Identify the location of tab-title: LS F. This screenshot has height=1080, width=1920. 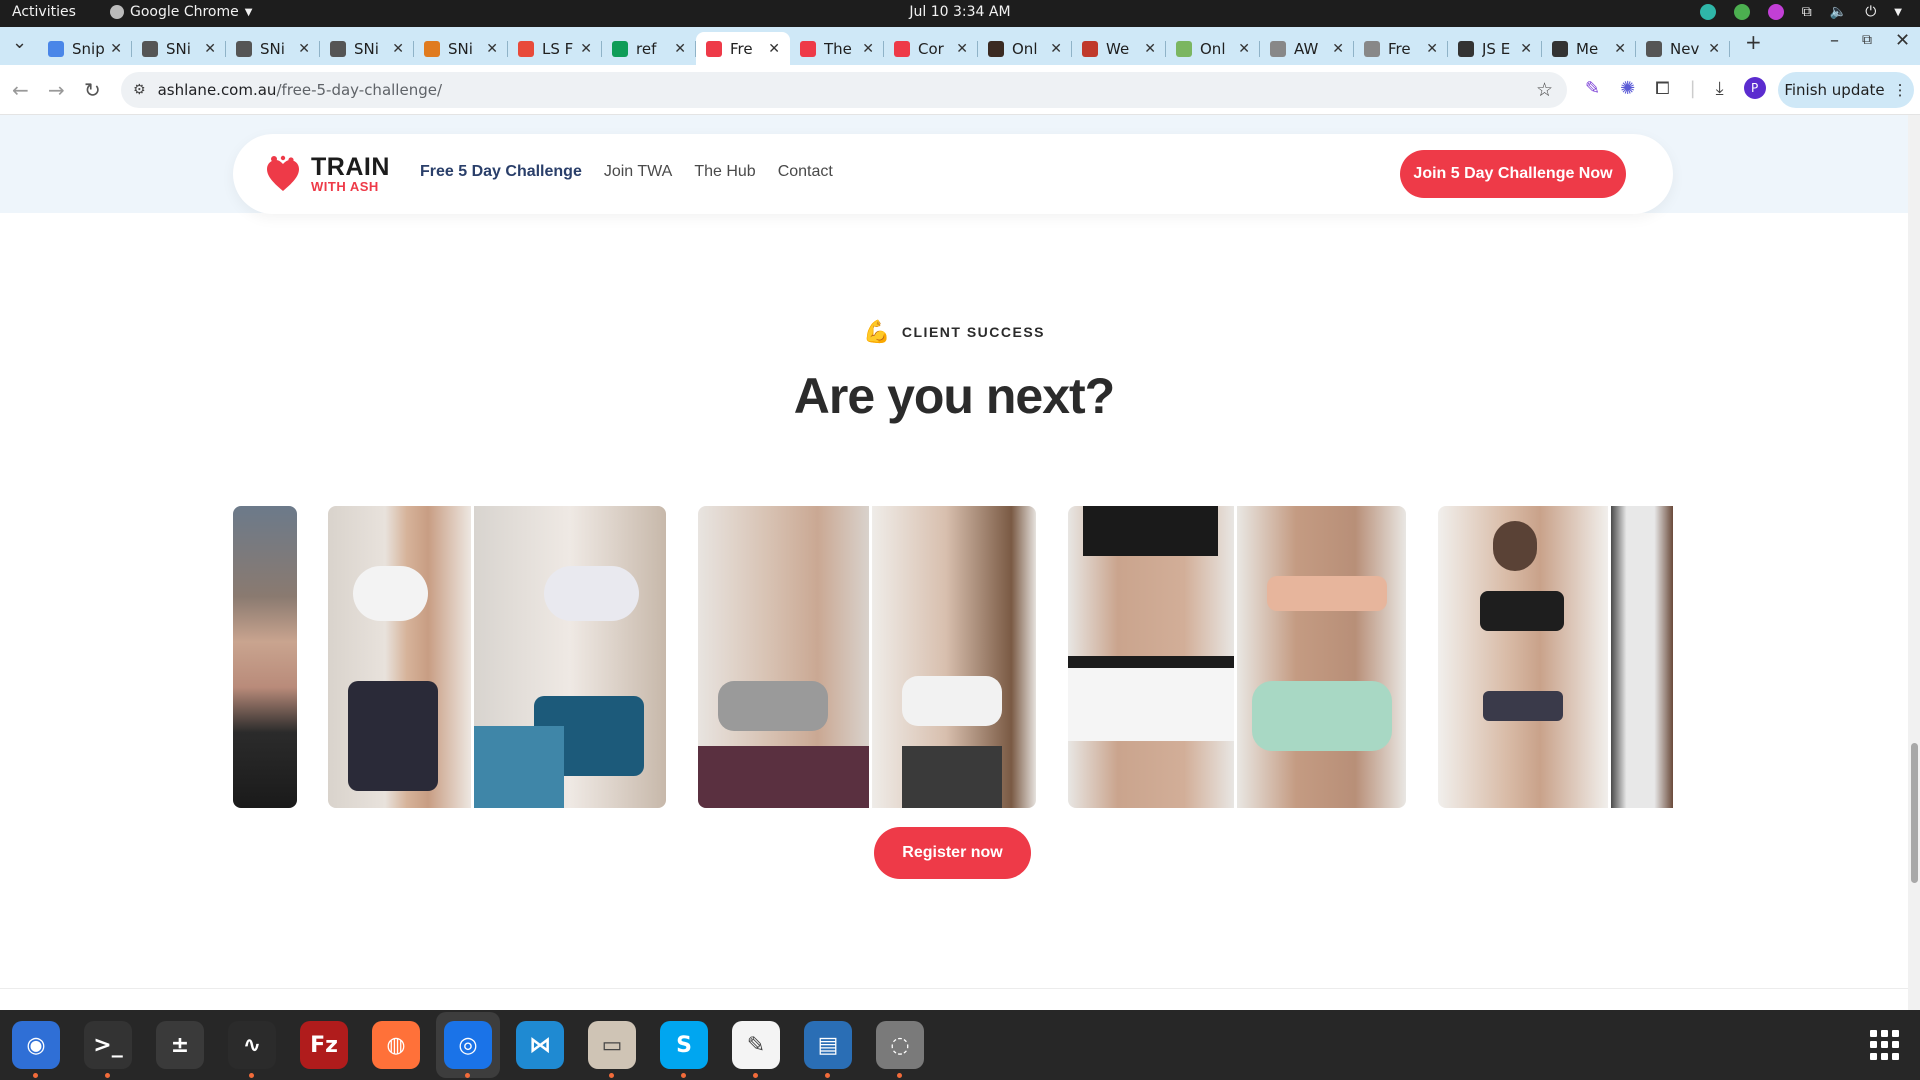
(558, 48).